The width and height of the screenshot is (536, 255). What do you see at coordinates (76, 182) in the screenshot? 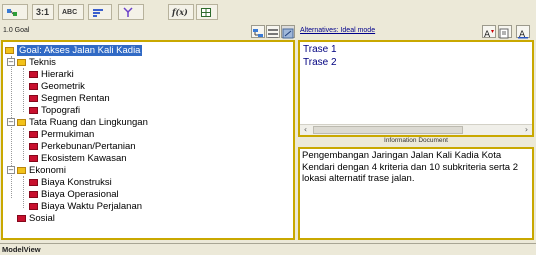
I see `subcriterion-label: Biaya Konstruksi` at bounding box center [76, 182].